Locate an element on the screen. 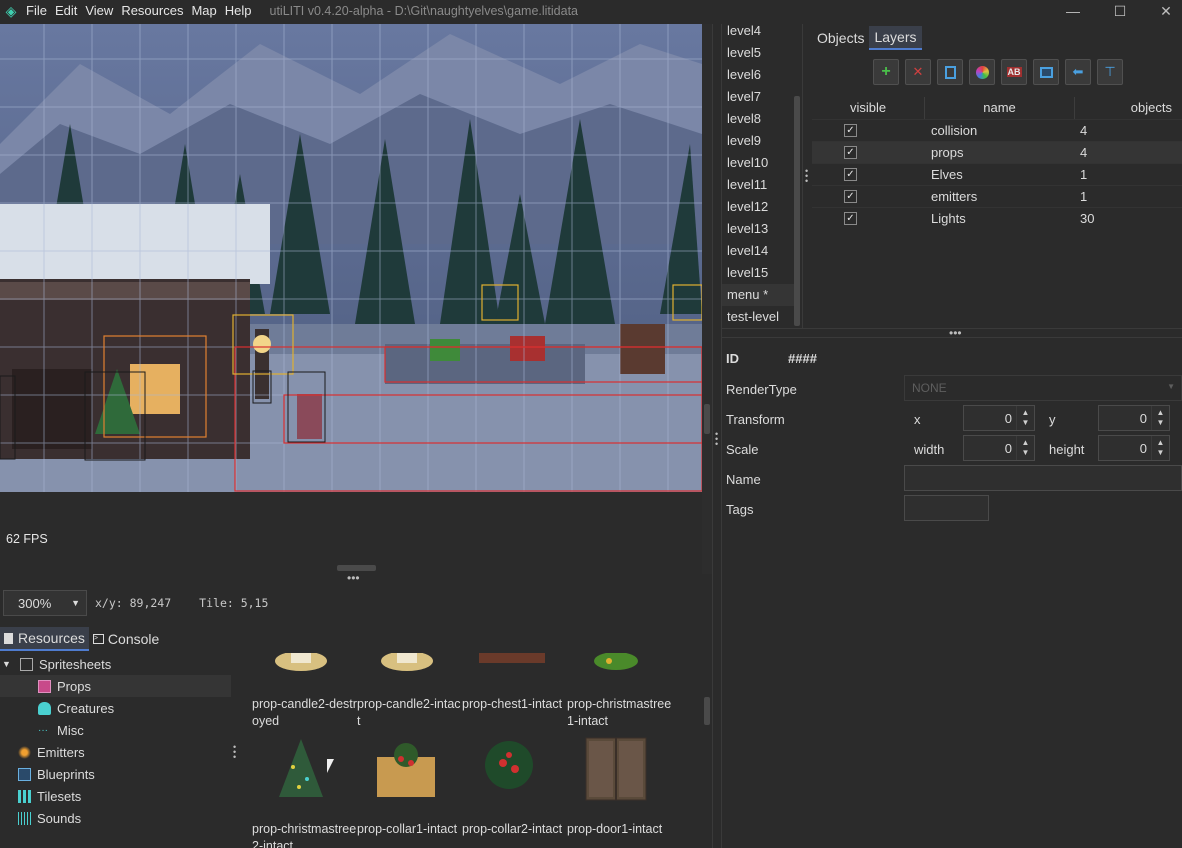 This screenshot has height=848, width=1182. level-item: level13 is located at coordinates (758, 229).